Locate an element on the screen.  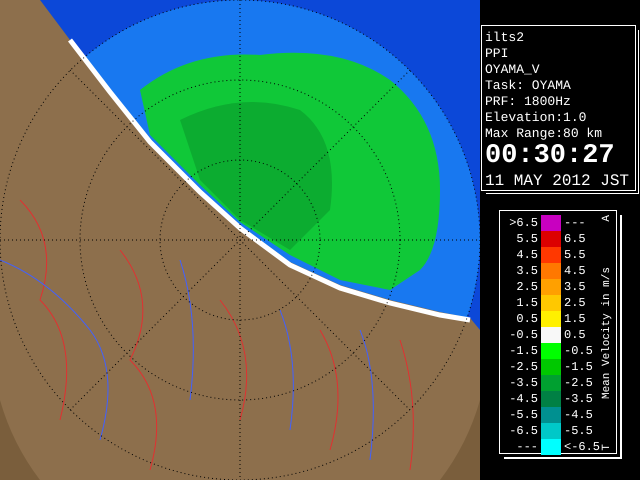
legend-value: >6.5 is located at coordinates (523, 223).